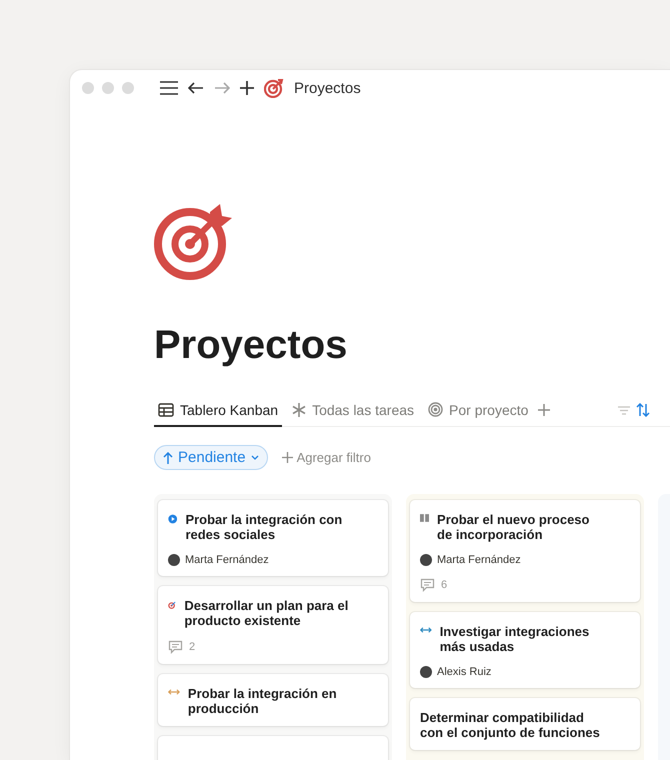 The height and width of the screenshot is (760, 670). What do you see at coordinates (267, 613) in the screenshot?
I see `card-title: Desarrollar un plan para el producto existente` at bounding box center [267, 613].